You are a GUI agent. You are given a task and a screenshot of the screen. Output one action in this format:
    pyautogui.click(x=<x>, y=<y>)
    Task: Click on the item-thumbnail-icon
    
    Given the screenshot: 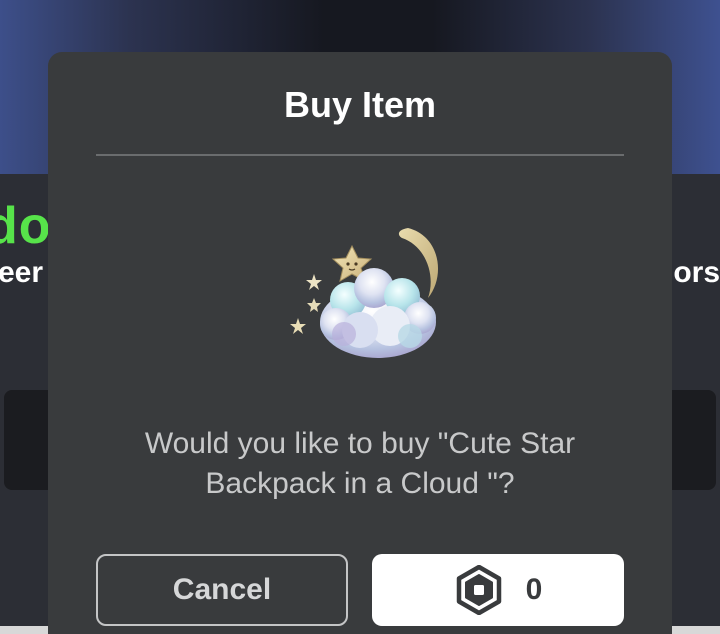 What is the action you would take?
    pyautogui.click(x=364, y=293)
    